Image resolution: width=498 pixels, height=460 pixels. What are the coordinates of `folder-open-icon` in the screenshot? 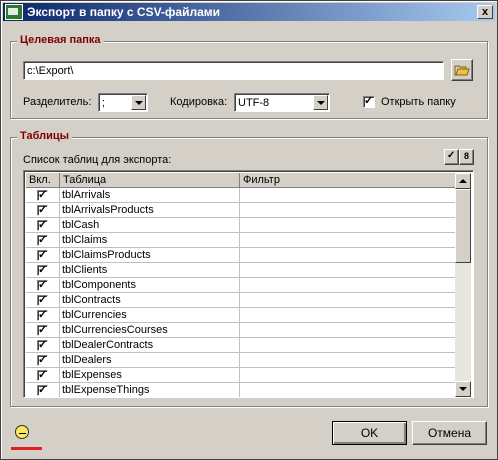 It's located at (462, 70).